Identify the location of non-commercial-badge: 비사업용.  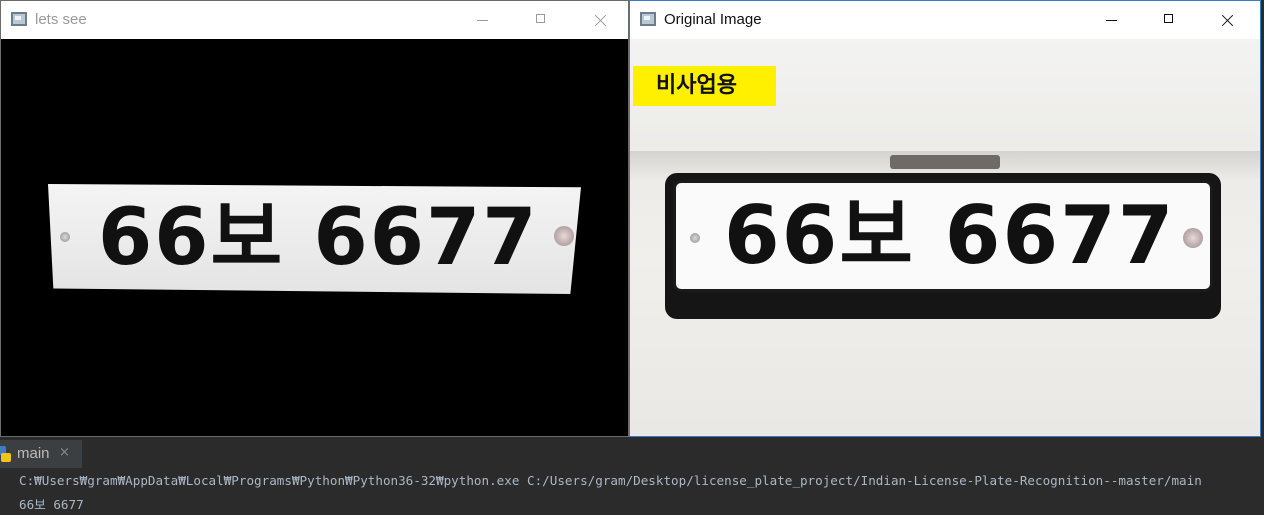
(704, 86).